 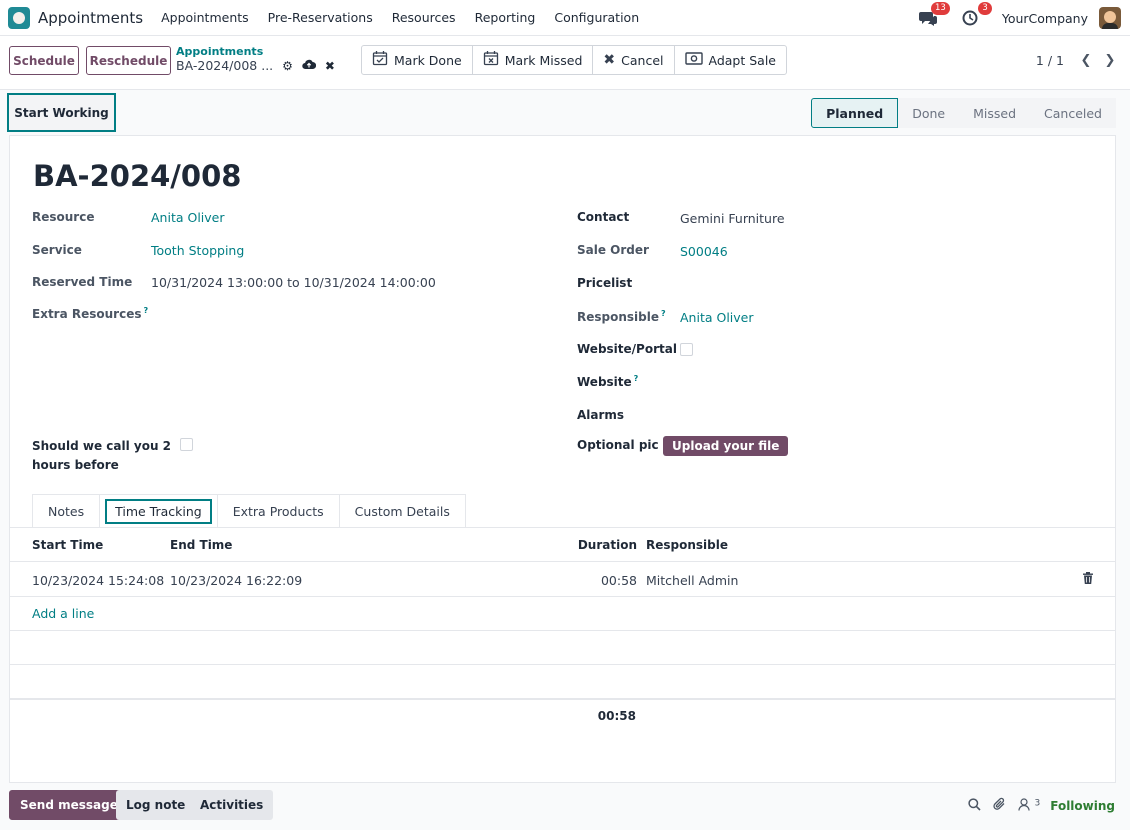 What do you see at coordinates (562, 561) in the screenshot?
I see `header-divider` at bounding box center [562, 561].